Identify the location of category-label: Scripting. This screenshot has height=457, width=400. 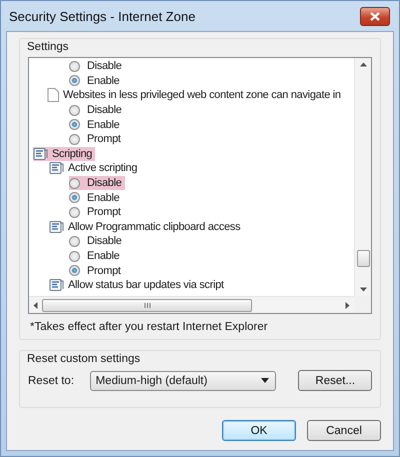
(72, 154).